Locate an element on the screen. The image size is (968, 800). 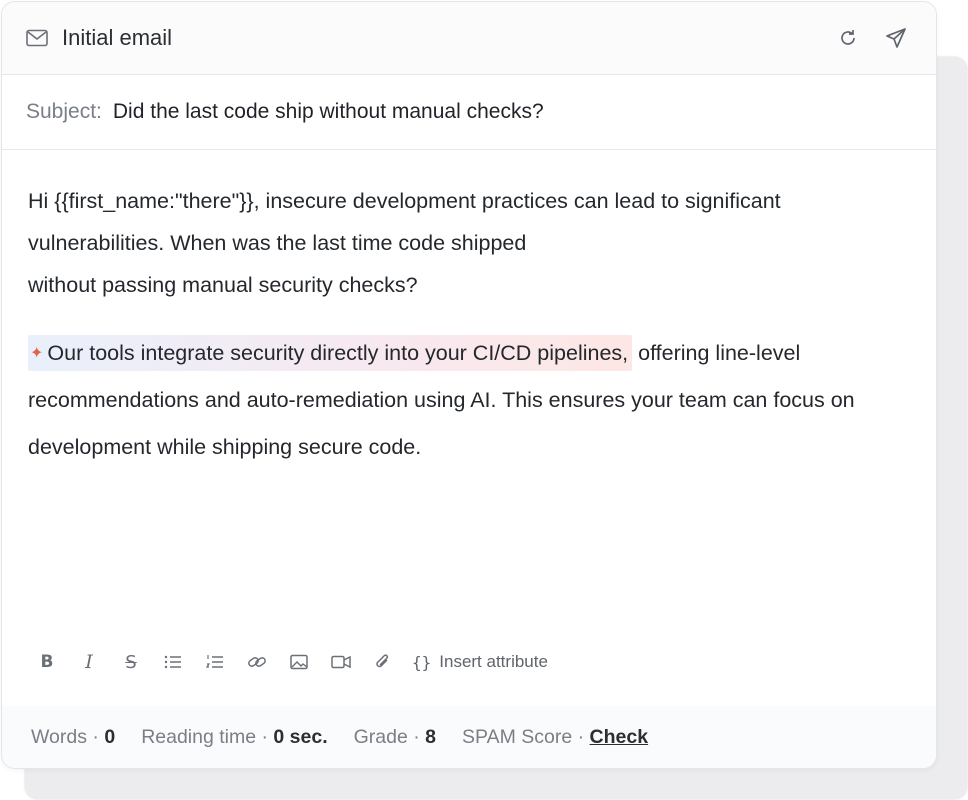
image-icon is located at coordinates (299, 662).